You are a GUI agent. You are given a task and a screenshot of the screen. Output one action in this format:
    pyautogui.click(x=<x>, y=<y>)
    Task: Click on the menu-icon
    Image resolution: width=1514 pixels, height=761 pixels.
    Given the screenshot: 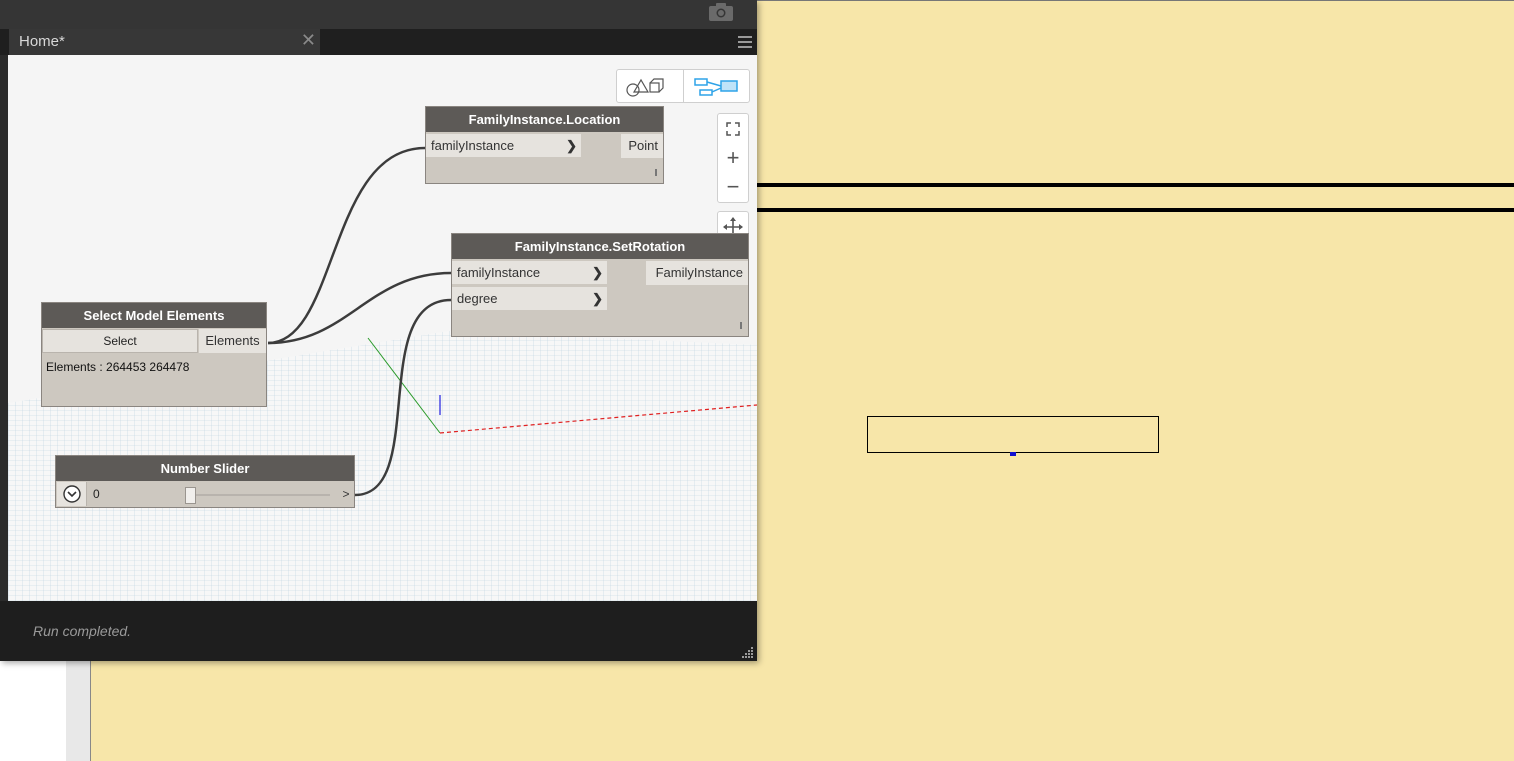 What is the action you would take?
    pyautogui.click(x=745, y=42)
    